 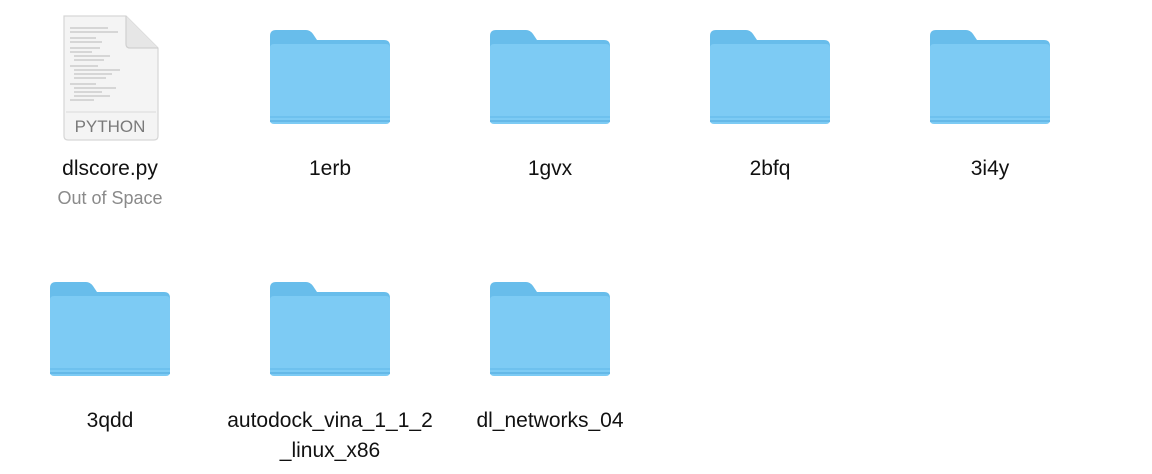 I want to click on folder-item-autodock-vina: autodock_vina_1_1_2_linux_x86, so click(x=330, y=365).